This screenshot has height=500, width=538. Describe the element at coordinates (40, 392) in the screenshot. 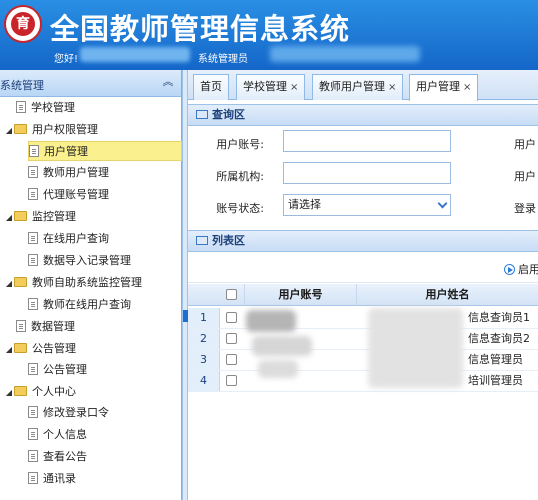

I see `sidebar-folder-personal: ◢ 个人中心` at that location.